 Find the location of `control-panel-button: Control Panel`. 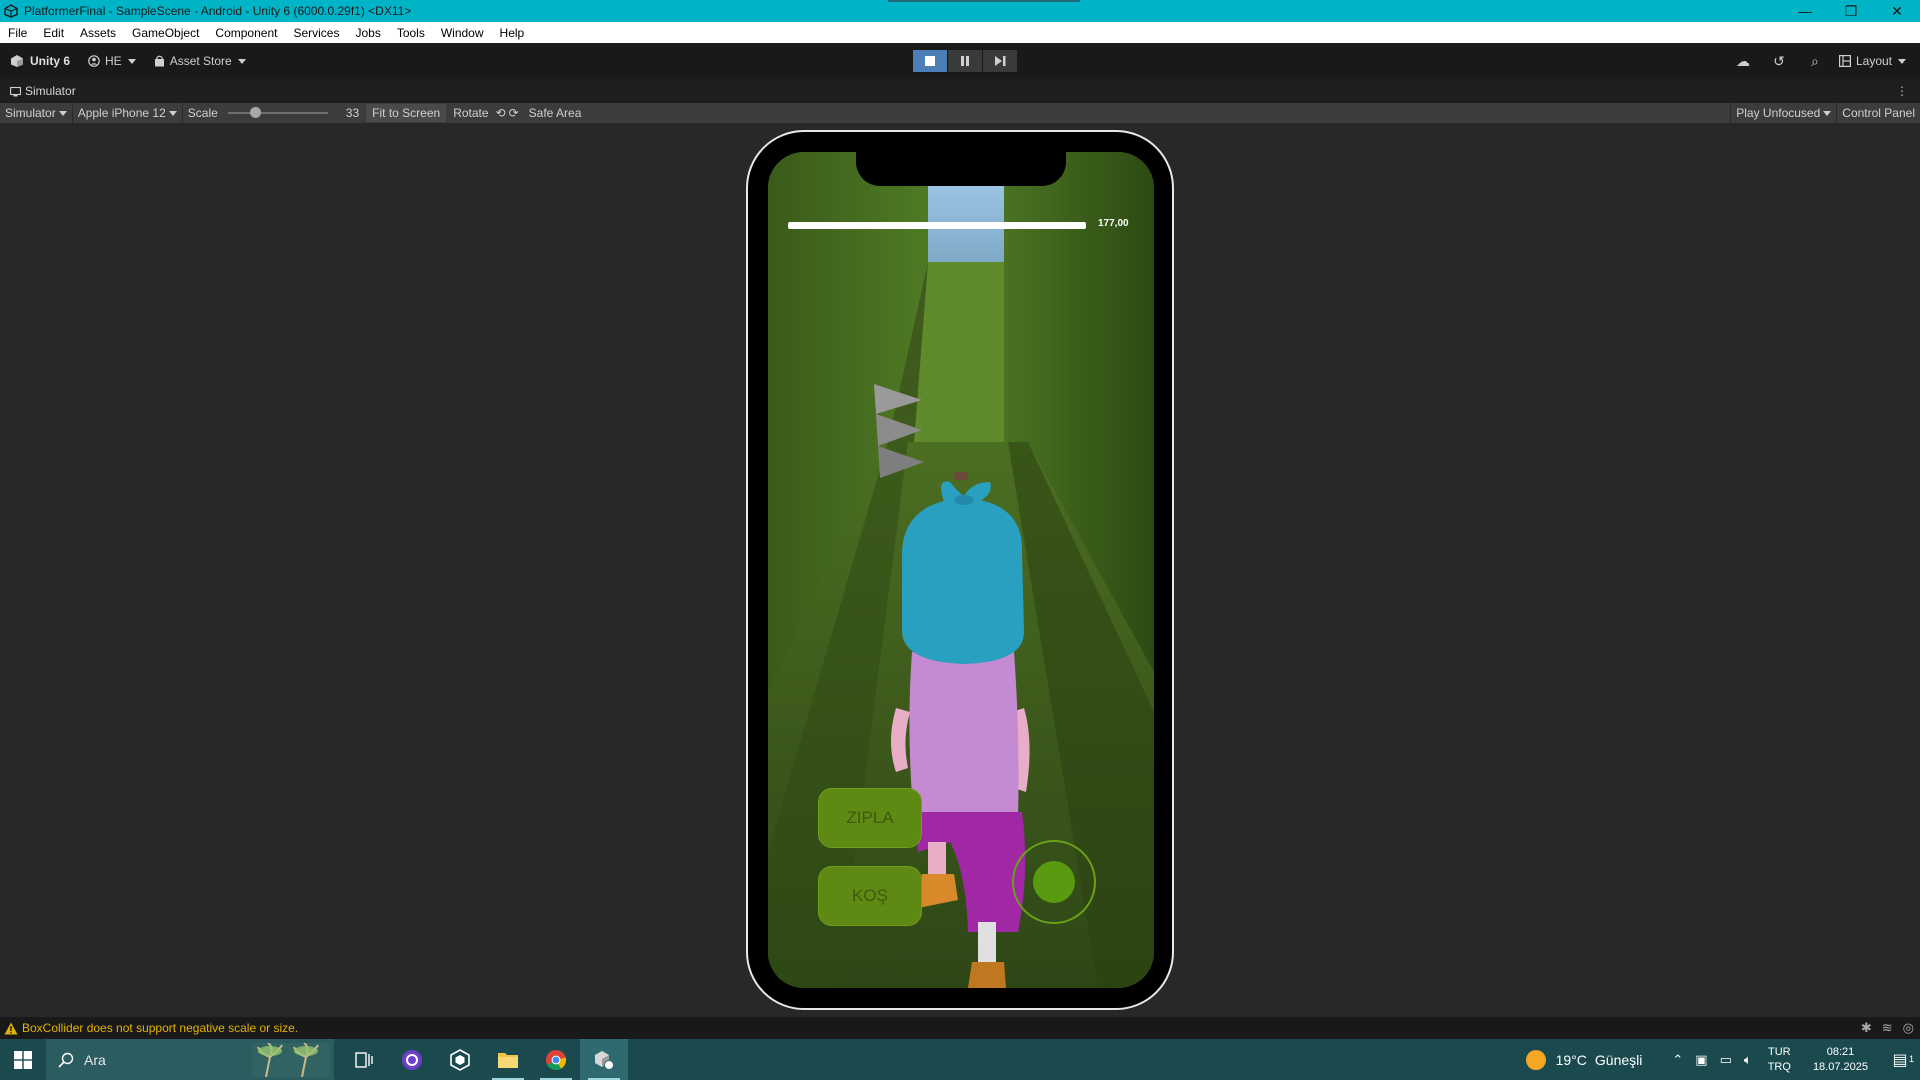

control-panel-button: Control Panel is located at coordinates (1878, 113).